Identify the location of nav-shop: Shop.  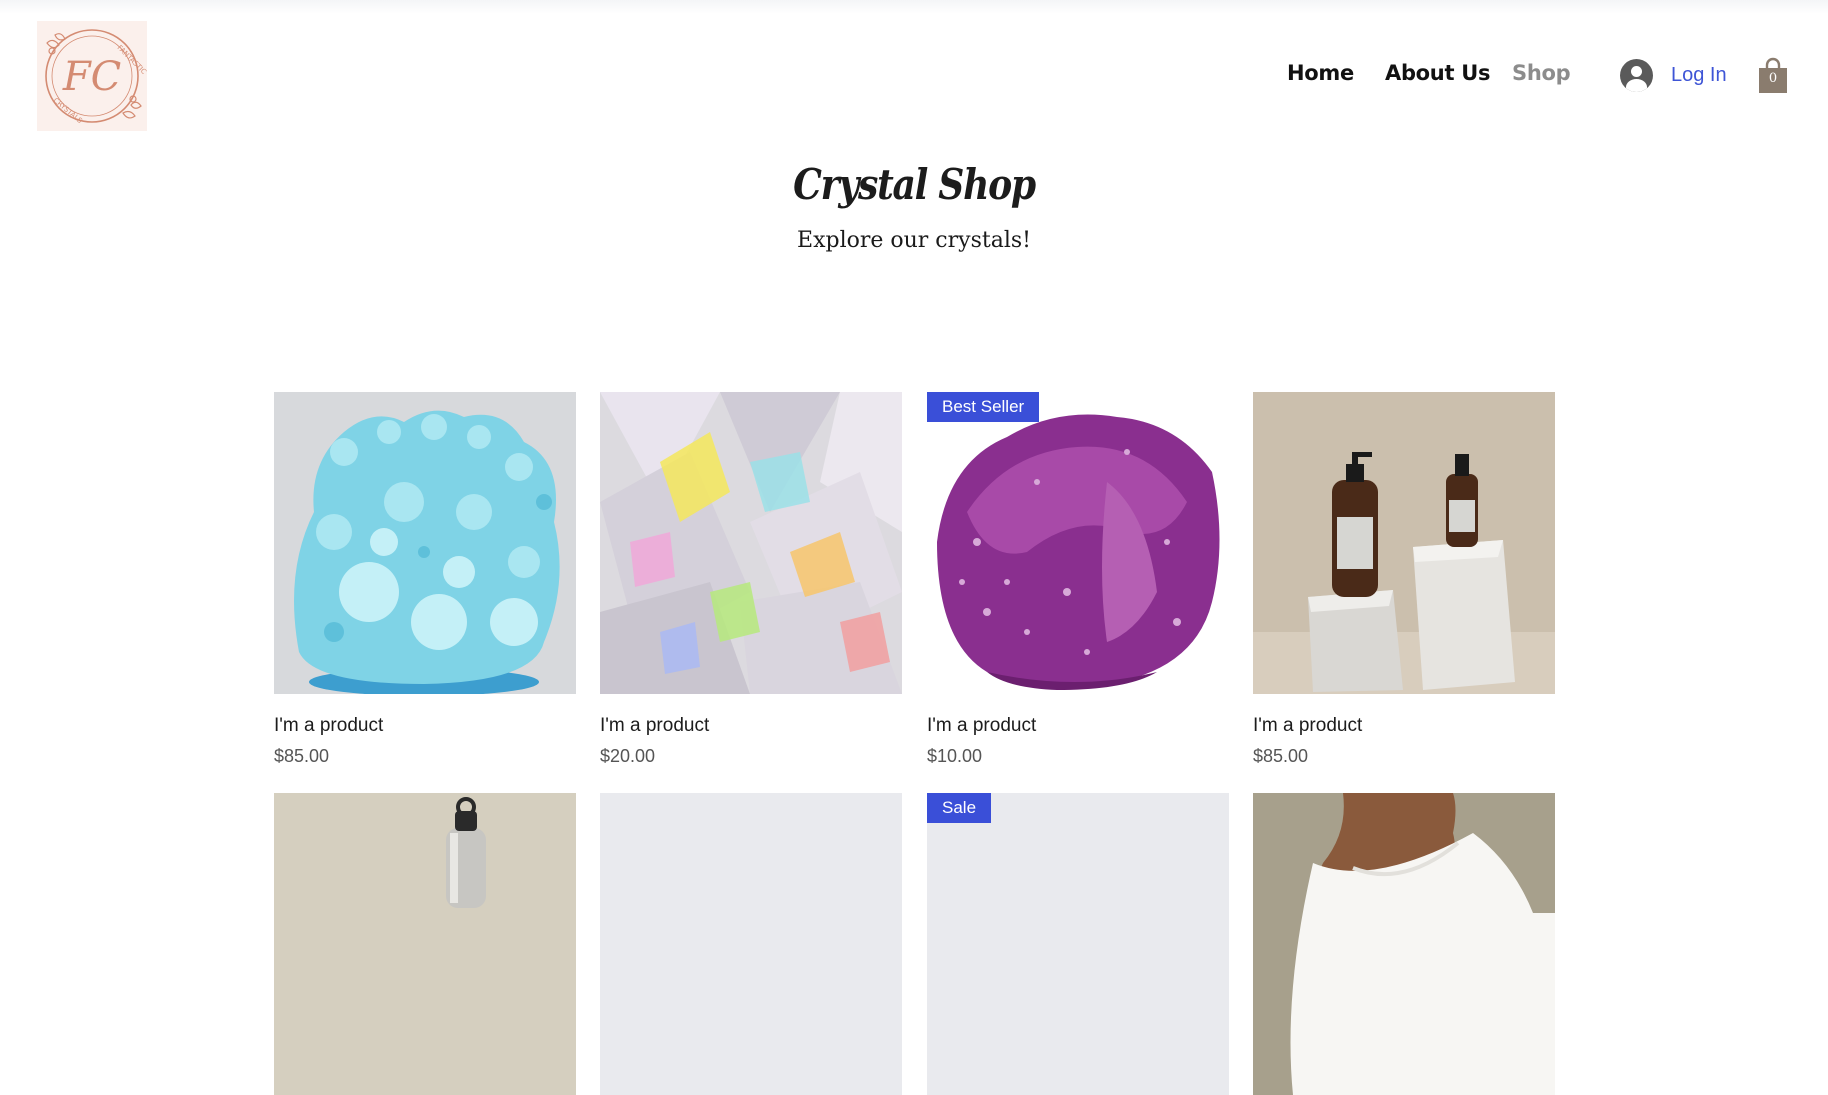
(1541, 73).